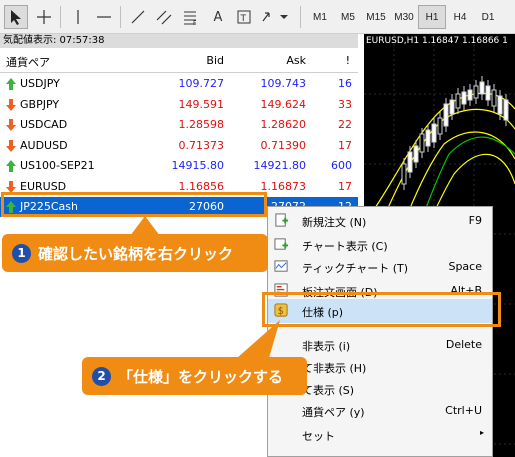 This screenshot has width=515, height=457. Describe the element at coordinates (333, 412) in the screenshot. I see `menu-item-label: 通貨ペア (y)` at that location.